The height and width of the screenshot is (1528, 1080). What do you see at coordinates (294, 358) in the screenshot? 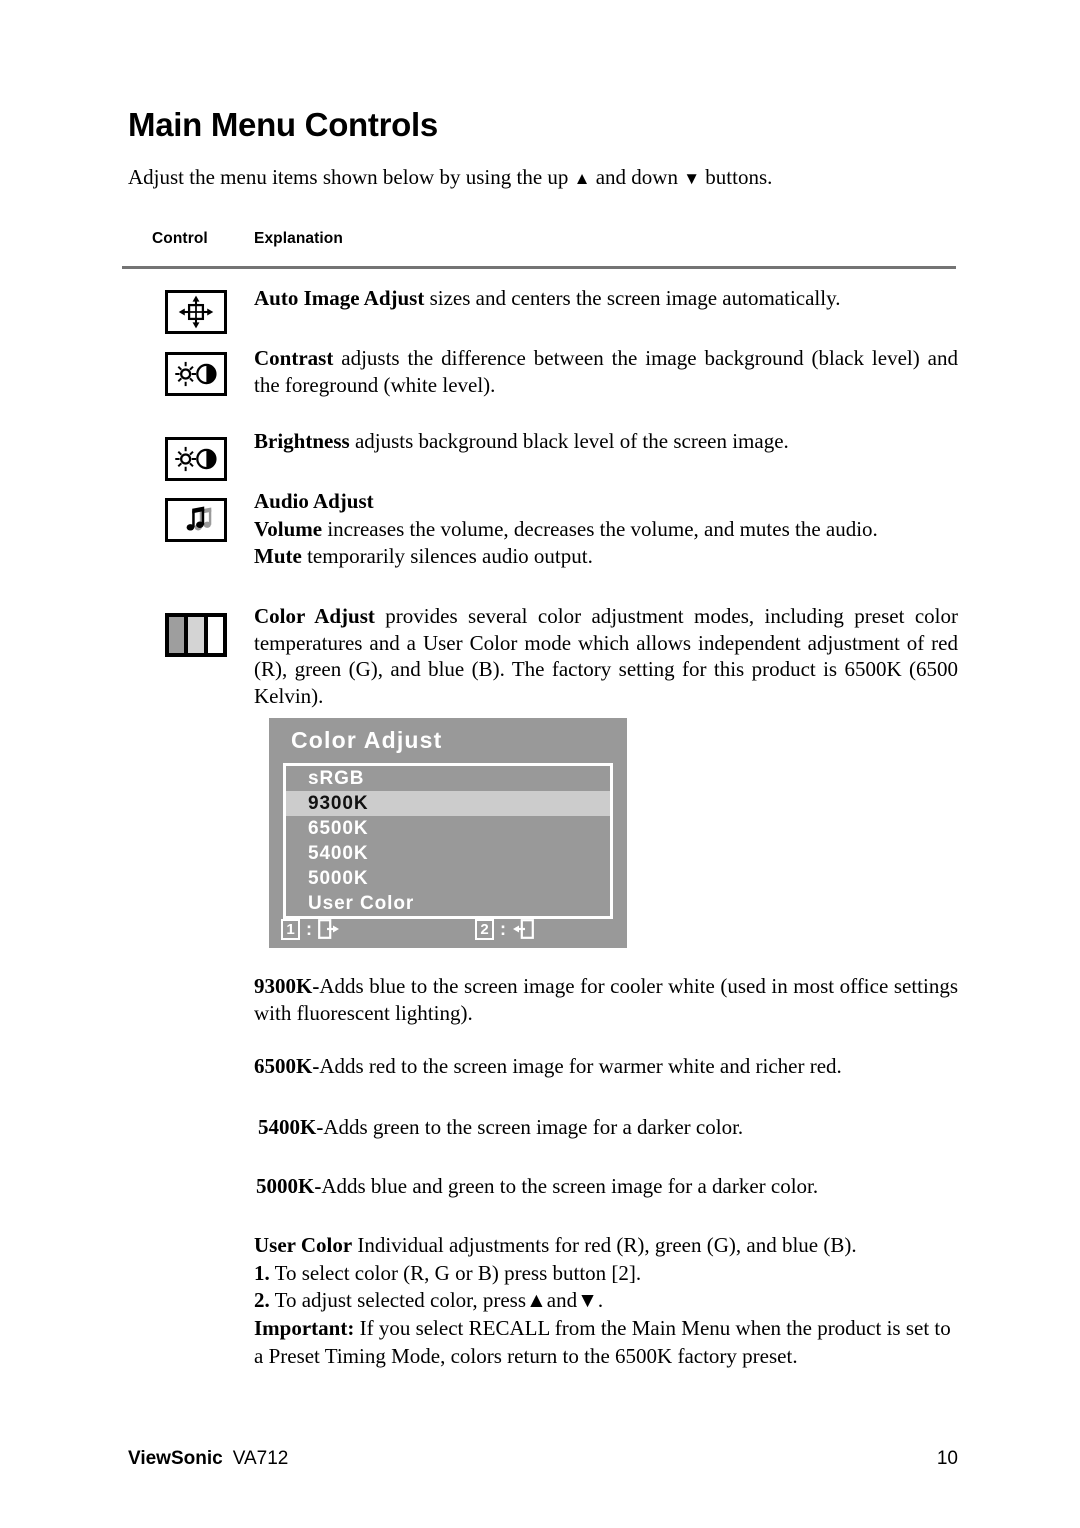
I see `control-term: Contrast` at bounding box center [294, 358].